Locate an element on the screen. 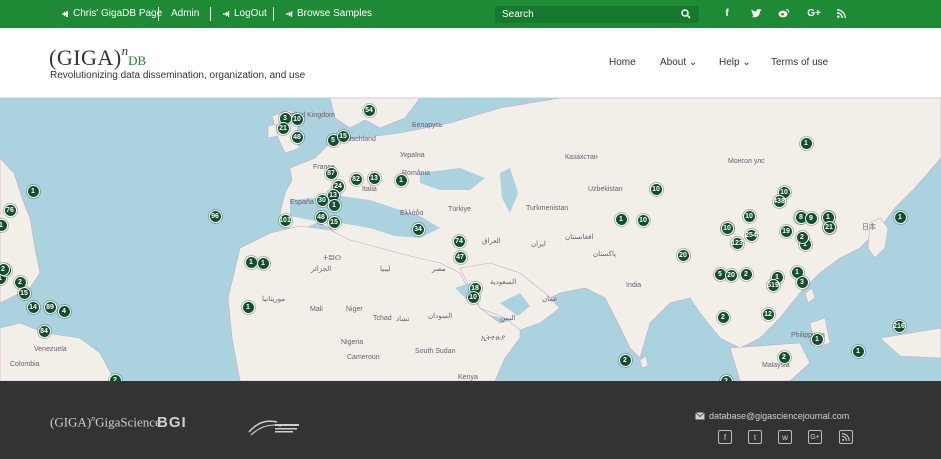  sample-cluster-marker: 47 is located at coordinates (460, 257).